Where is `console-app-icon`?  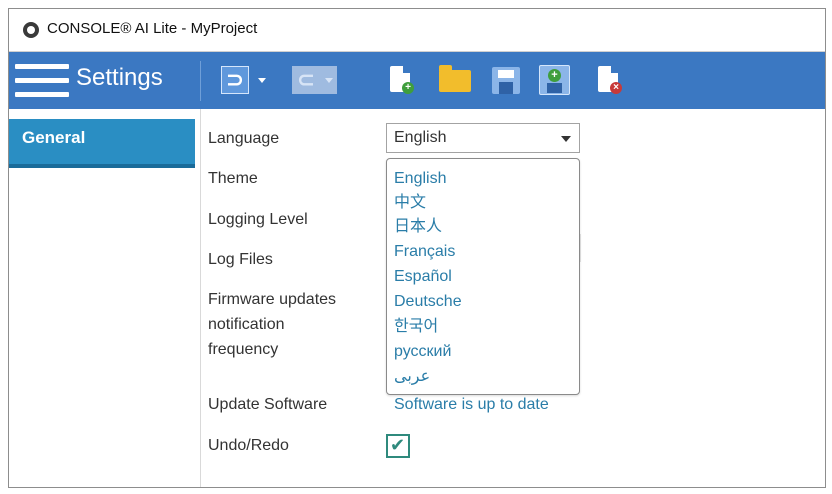 console-app-icon is located at coordinates (31, 30).